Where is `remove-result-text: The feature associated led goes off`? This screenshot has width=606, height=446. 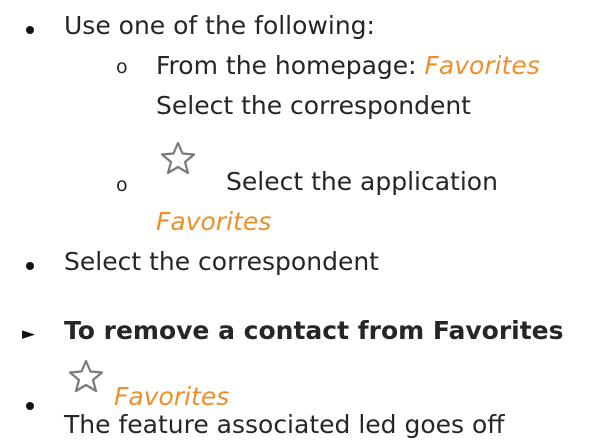 remove-result-text: The feature associated led goes off is located at coordinates (284, 424).